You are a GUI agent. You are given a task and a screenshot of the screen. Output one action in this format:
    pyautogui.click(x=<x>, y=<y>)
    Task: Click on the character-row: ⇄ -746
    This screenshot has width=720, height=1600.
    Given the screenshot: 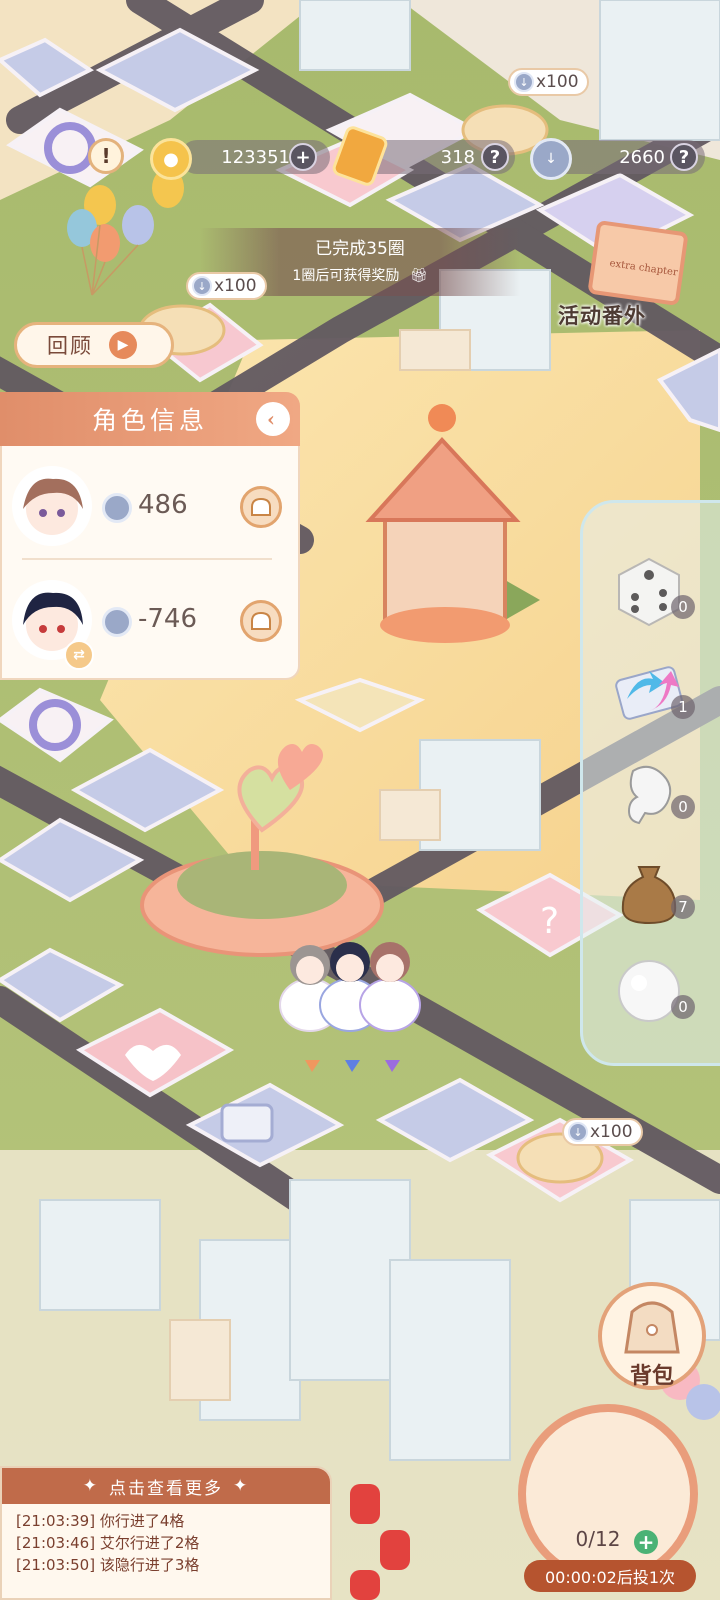 What is the action you would take?
    pyautogui.click(x=152, y=620)
    